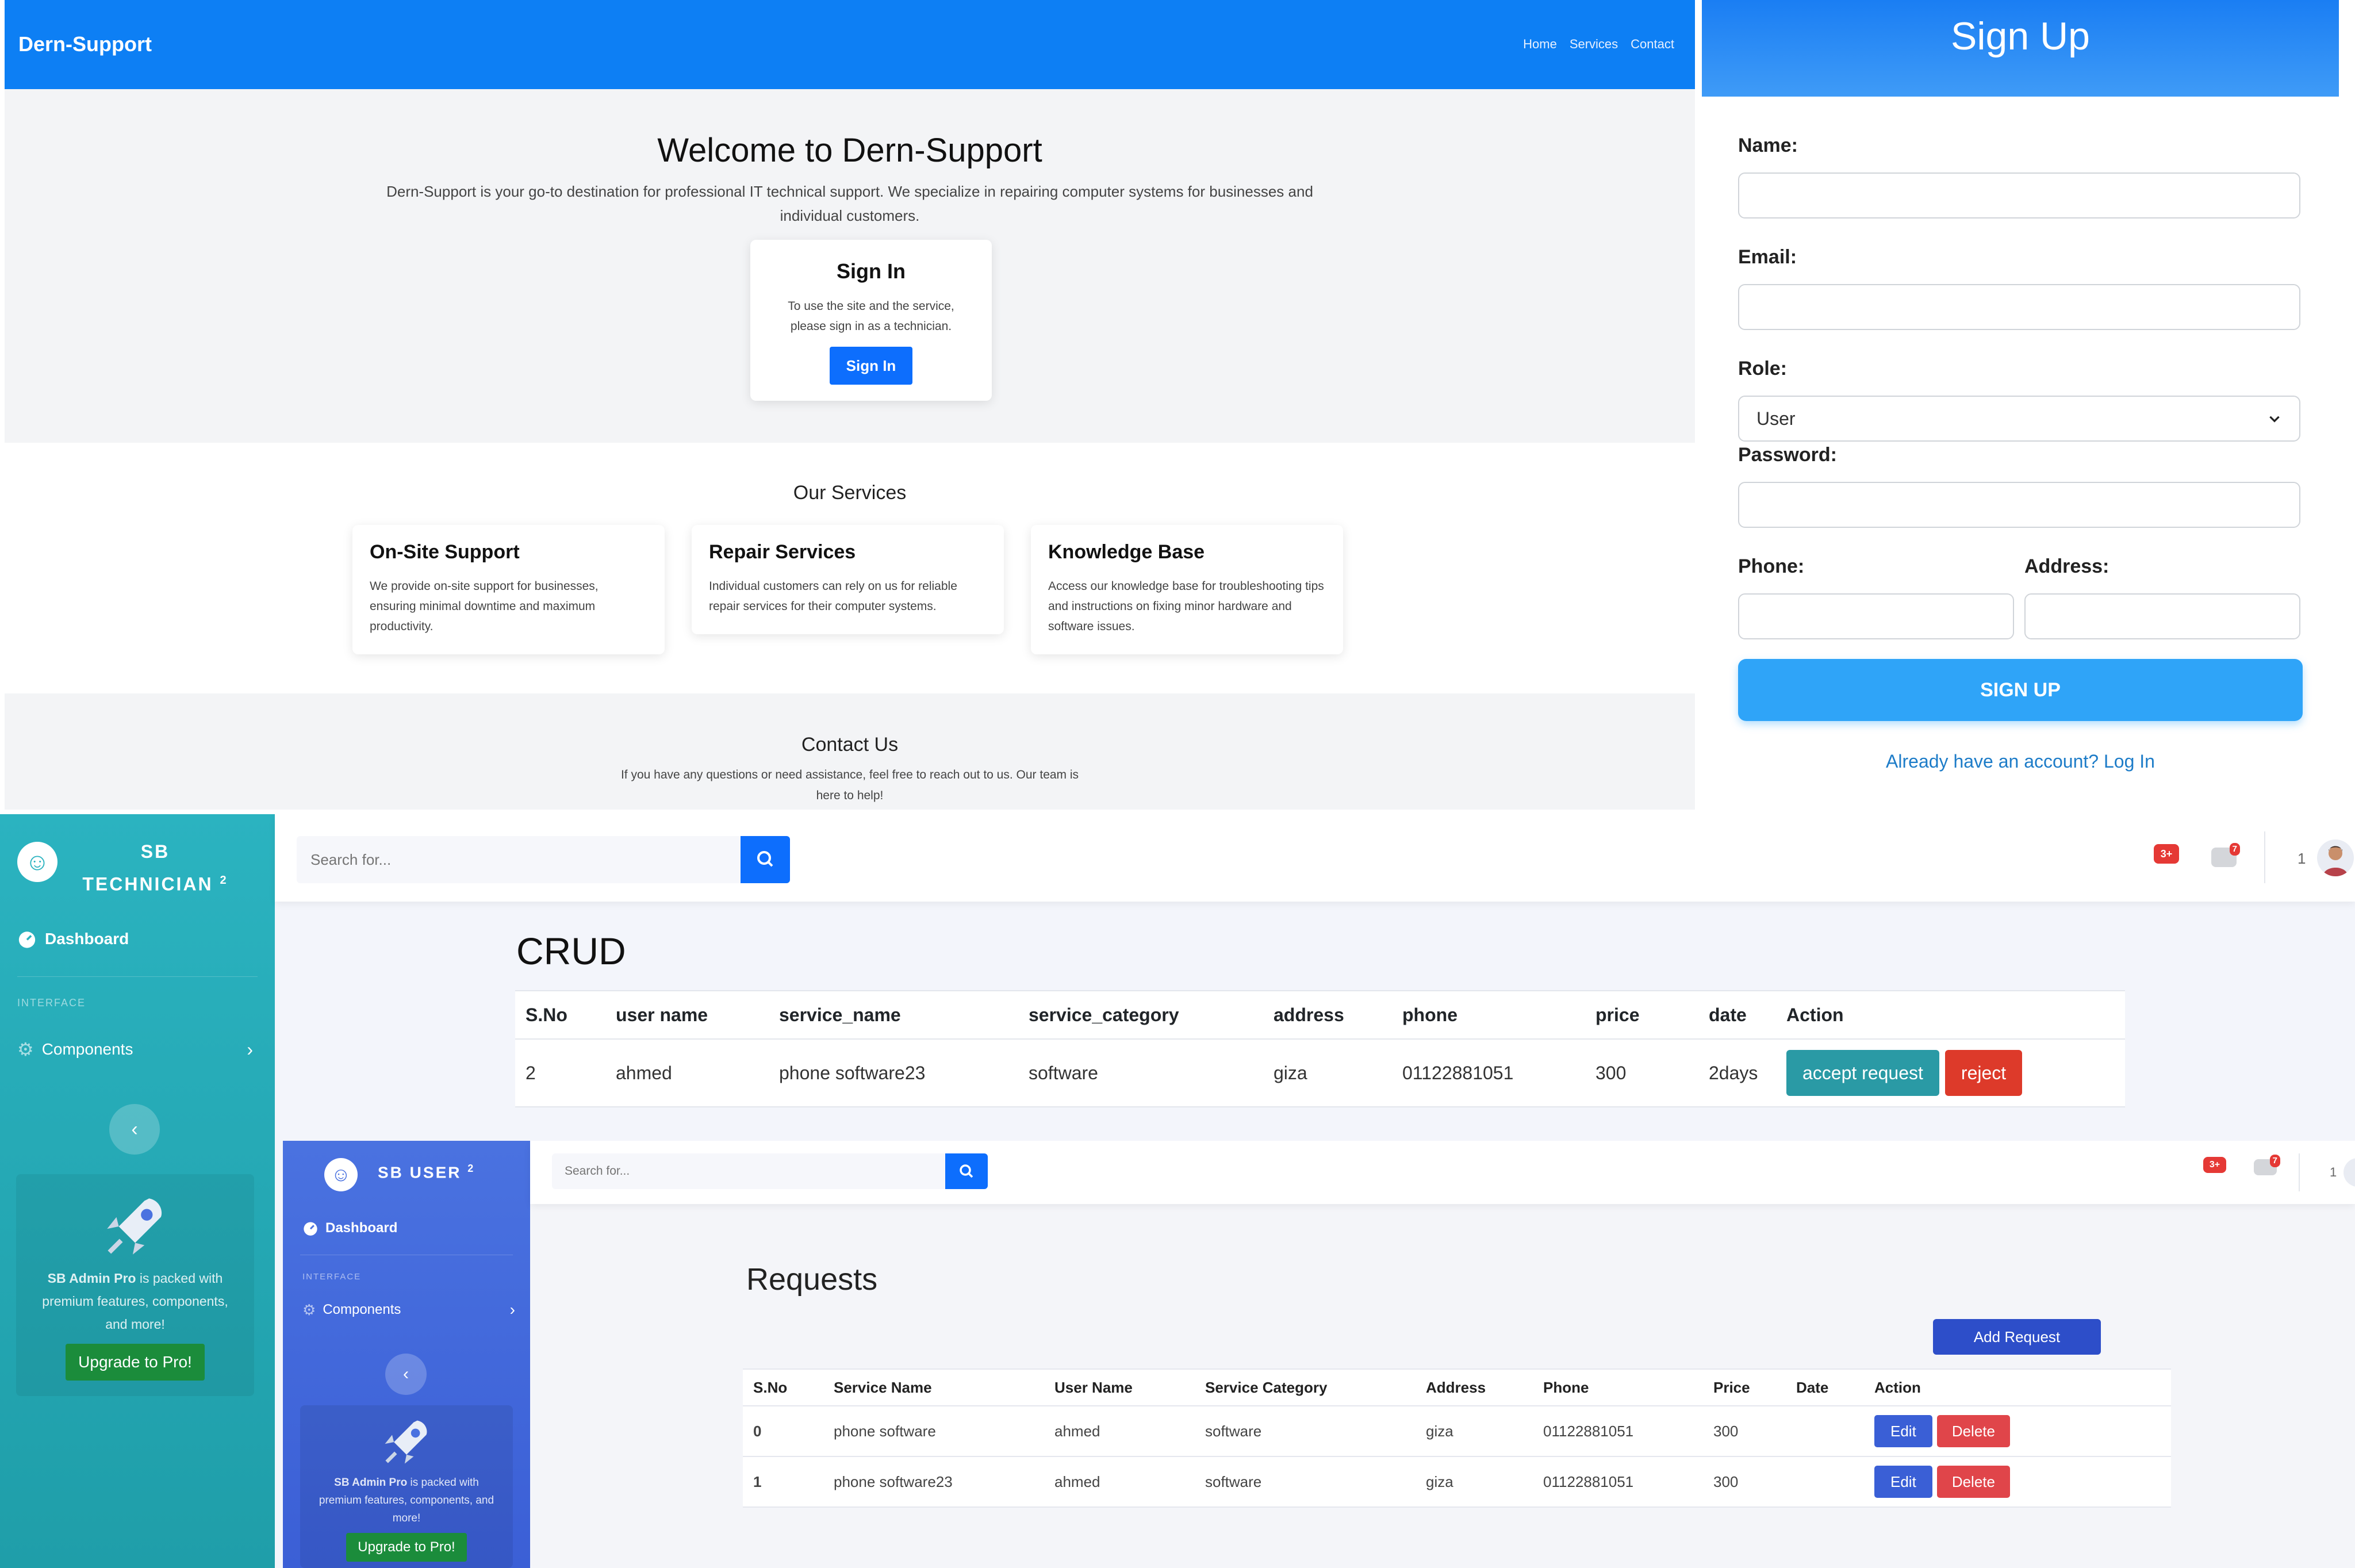 The image size is (2355, 1568). Describe the element at coordinates (1734, 1072) in the screenshot. I see `cell-date: 2days` at that location.